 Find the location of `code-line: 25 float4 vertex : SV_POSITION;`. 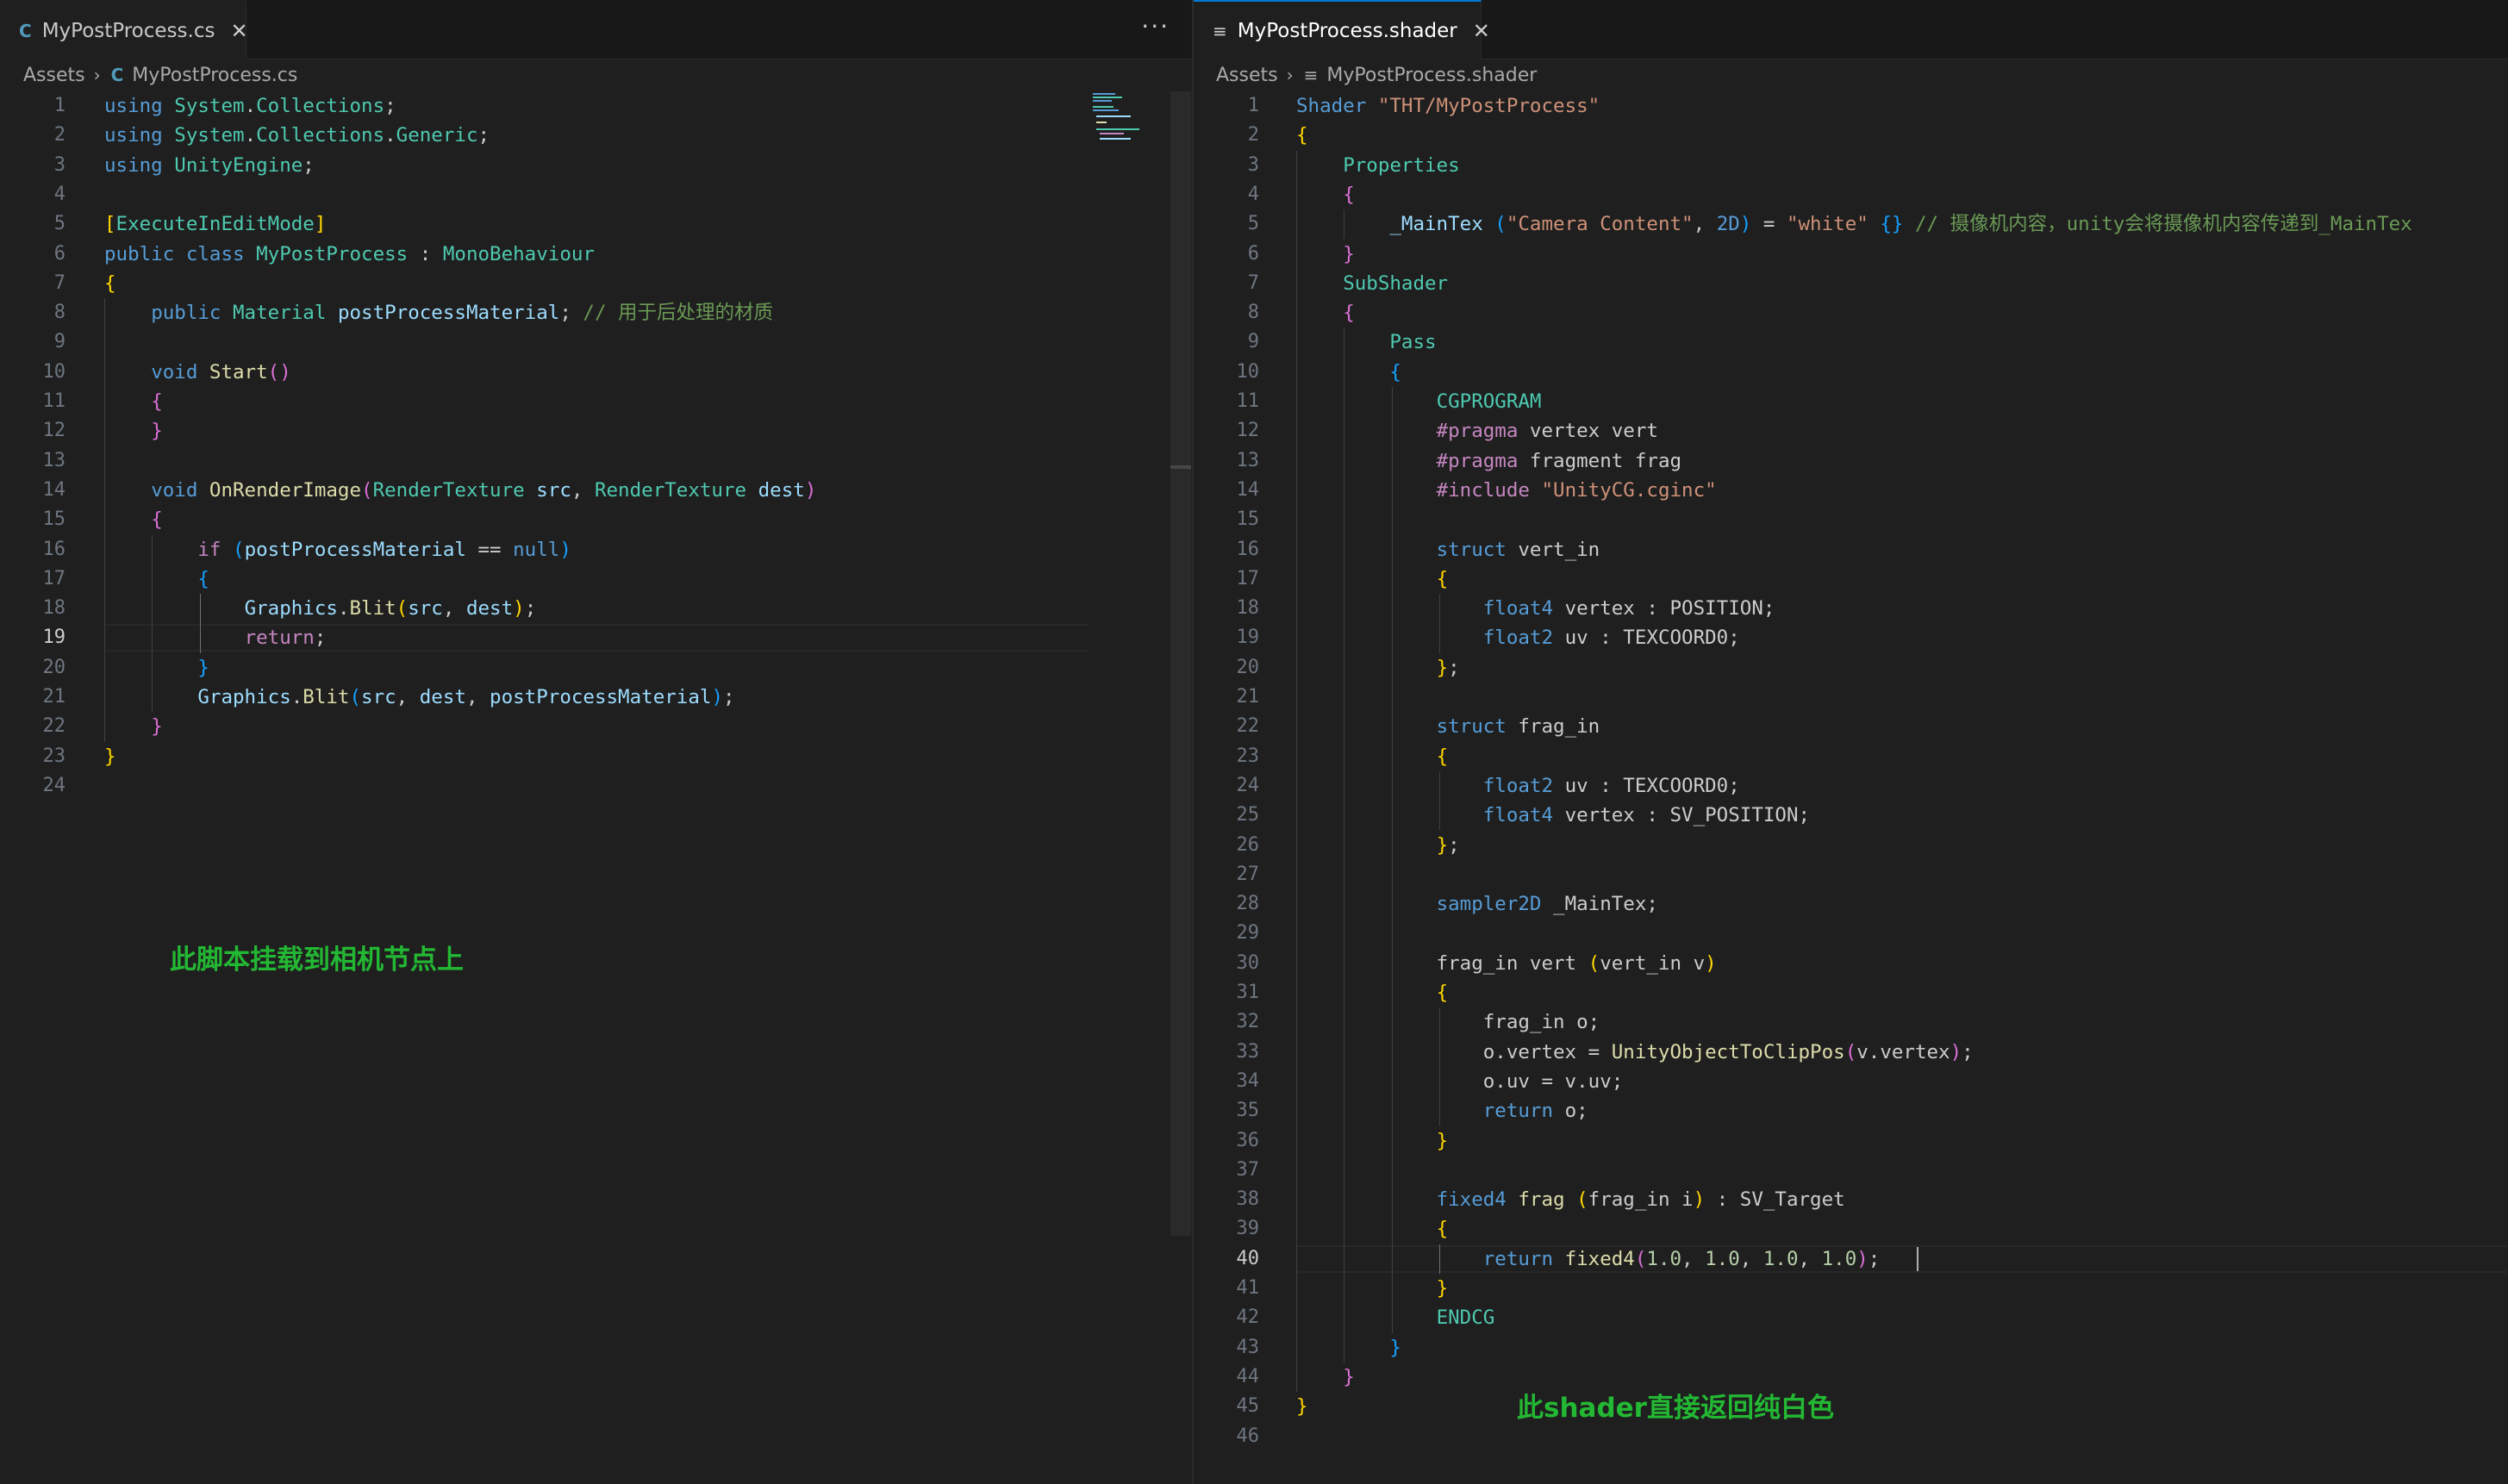

code-line: 25 float4 vertex : SV_POSITION; is located at coordinates (1851, 815).